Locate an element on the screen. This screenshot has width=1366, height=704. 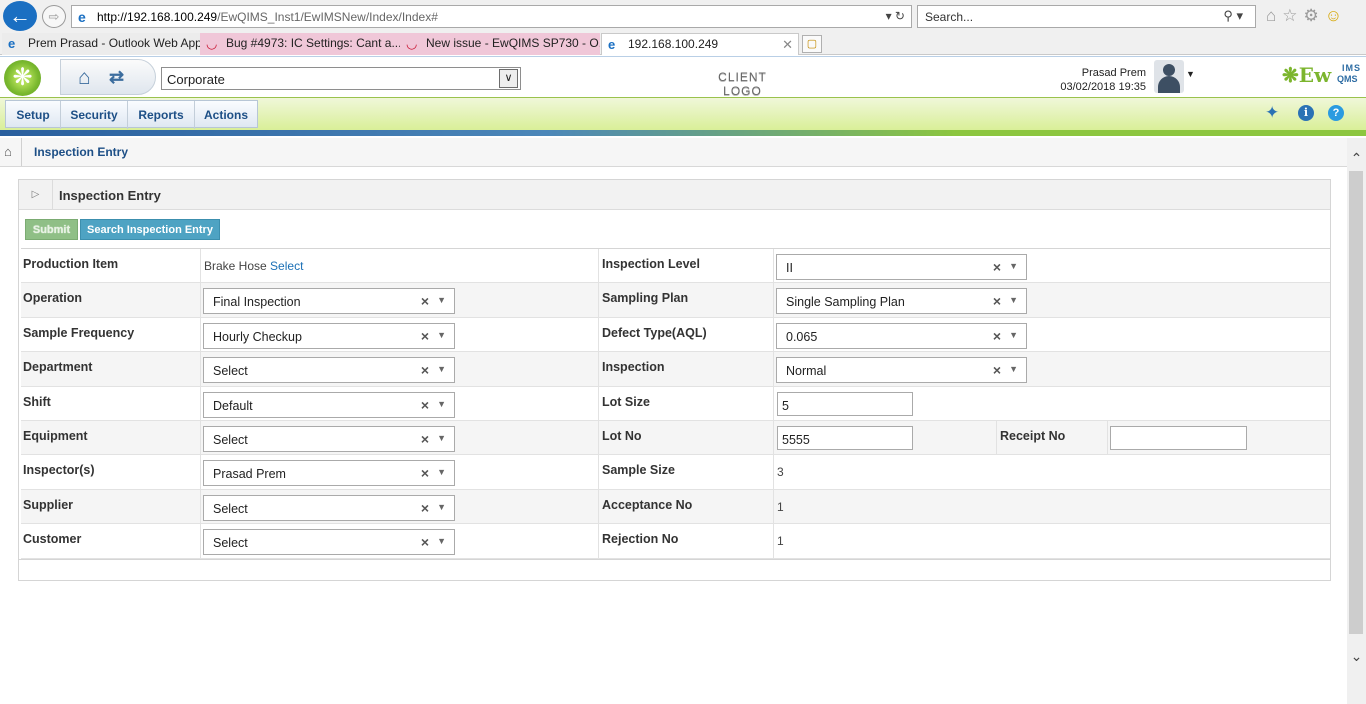
production-item-select-link: Select is located at coordinates (286, 266).